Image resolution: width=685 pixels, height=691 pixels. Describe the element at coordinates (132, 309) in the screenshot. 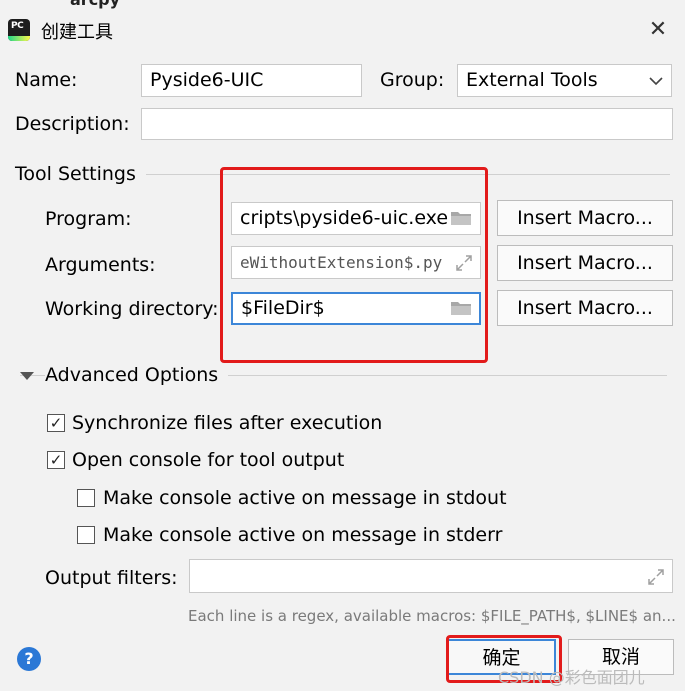

I see `working-directory-label: Working directory:` at that location.